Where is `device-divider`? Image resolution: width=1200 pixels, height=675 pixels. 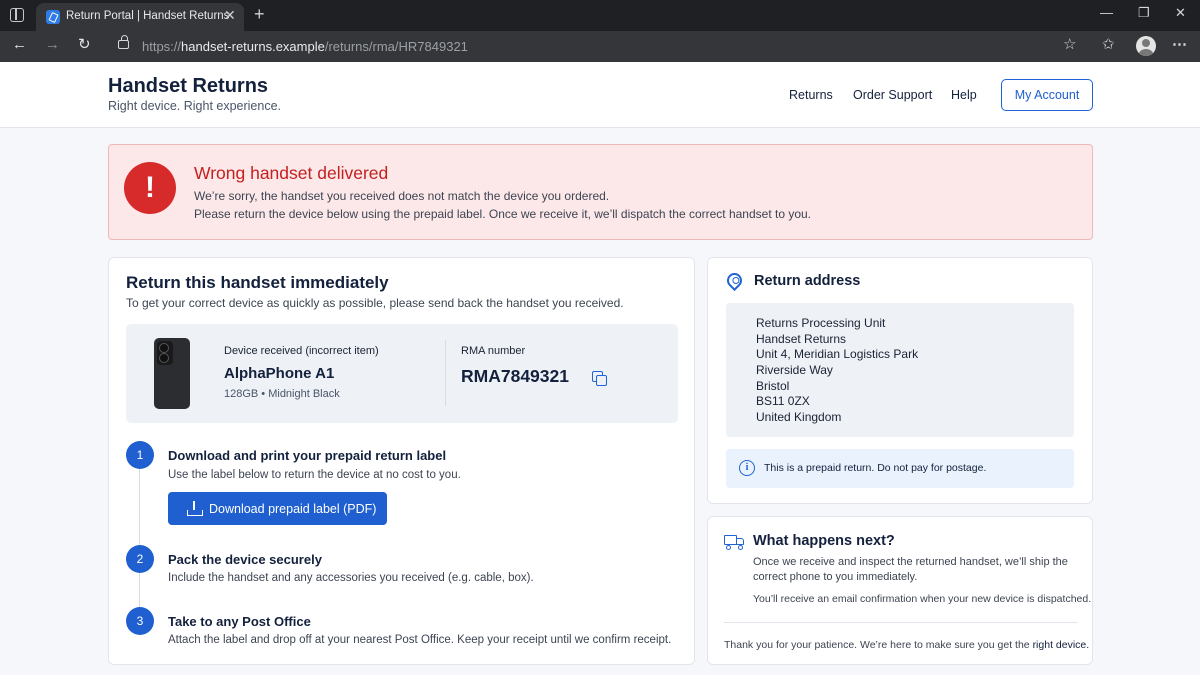 device-divider is located at coordinates (445, 373).